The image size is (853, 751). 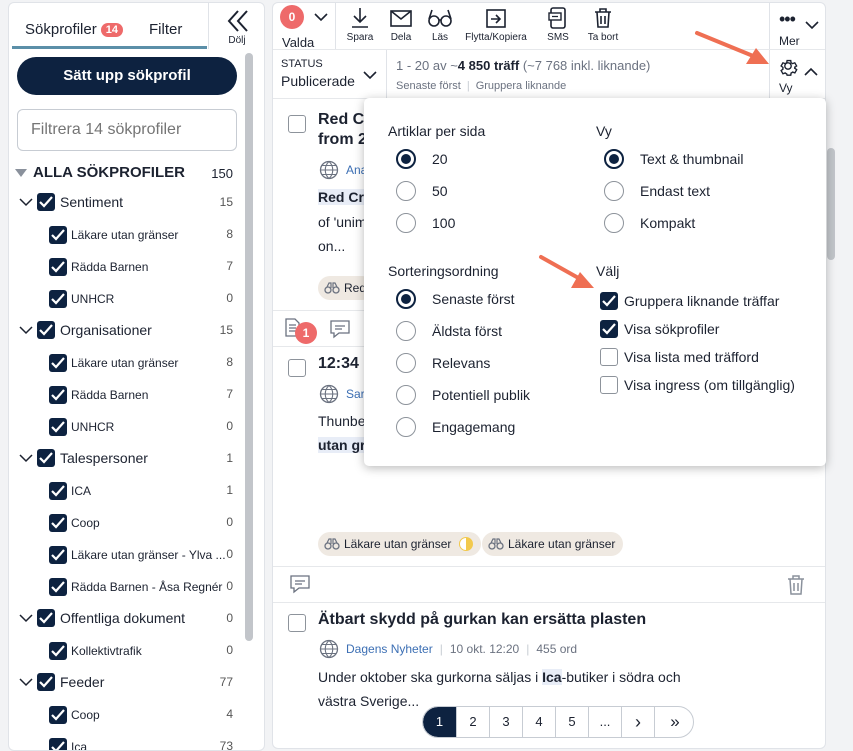 I want to click on annotation-arrows, so click(x=654, y=159).